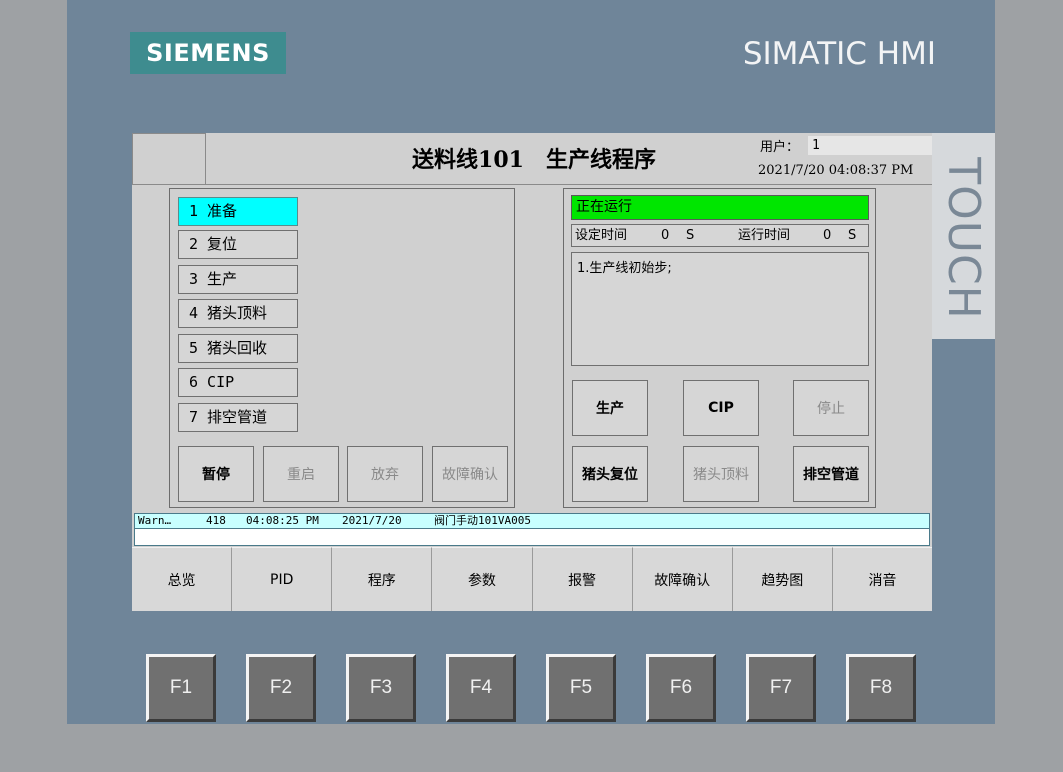 This screenshot has width=1063, height=772. I want to click on set-time-value: 0, so click(665, 235).